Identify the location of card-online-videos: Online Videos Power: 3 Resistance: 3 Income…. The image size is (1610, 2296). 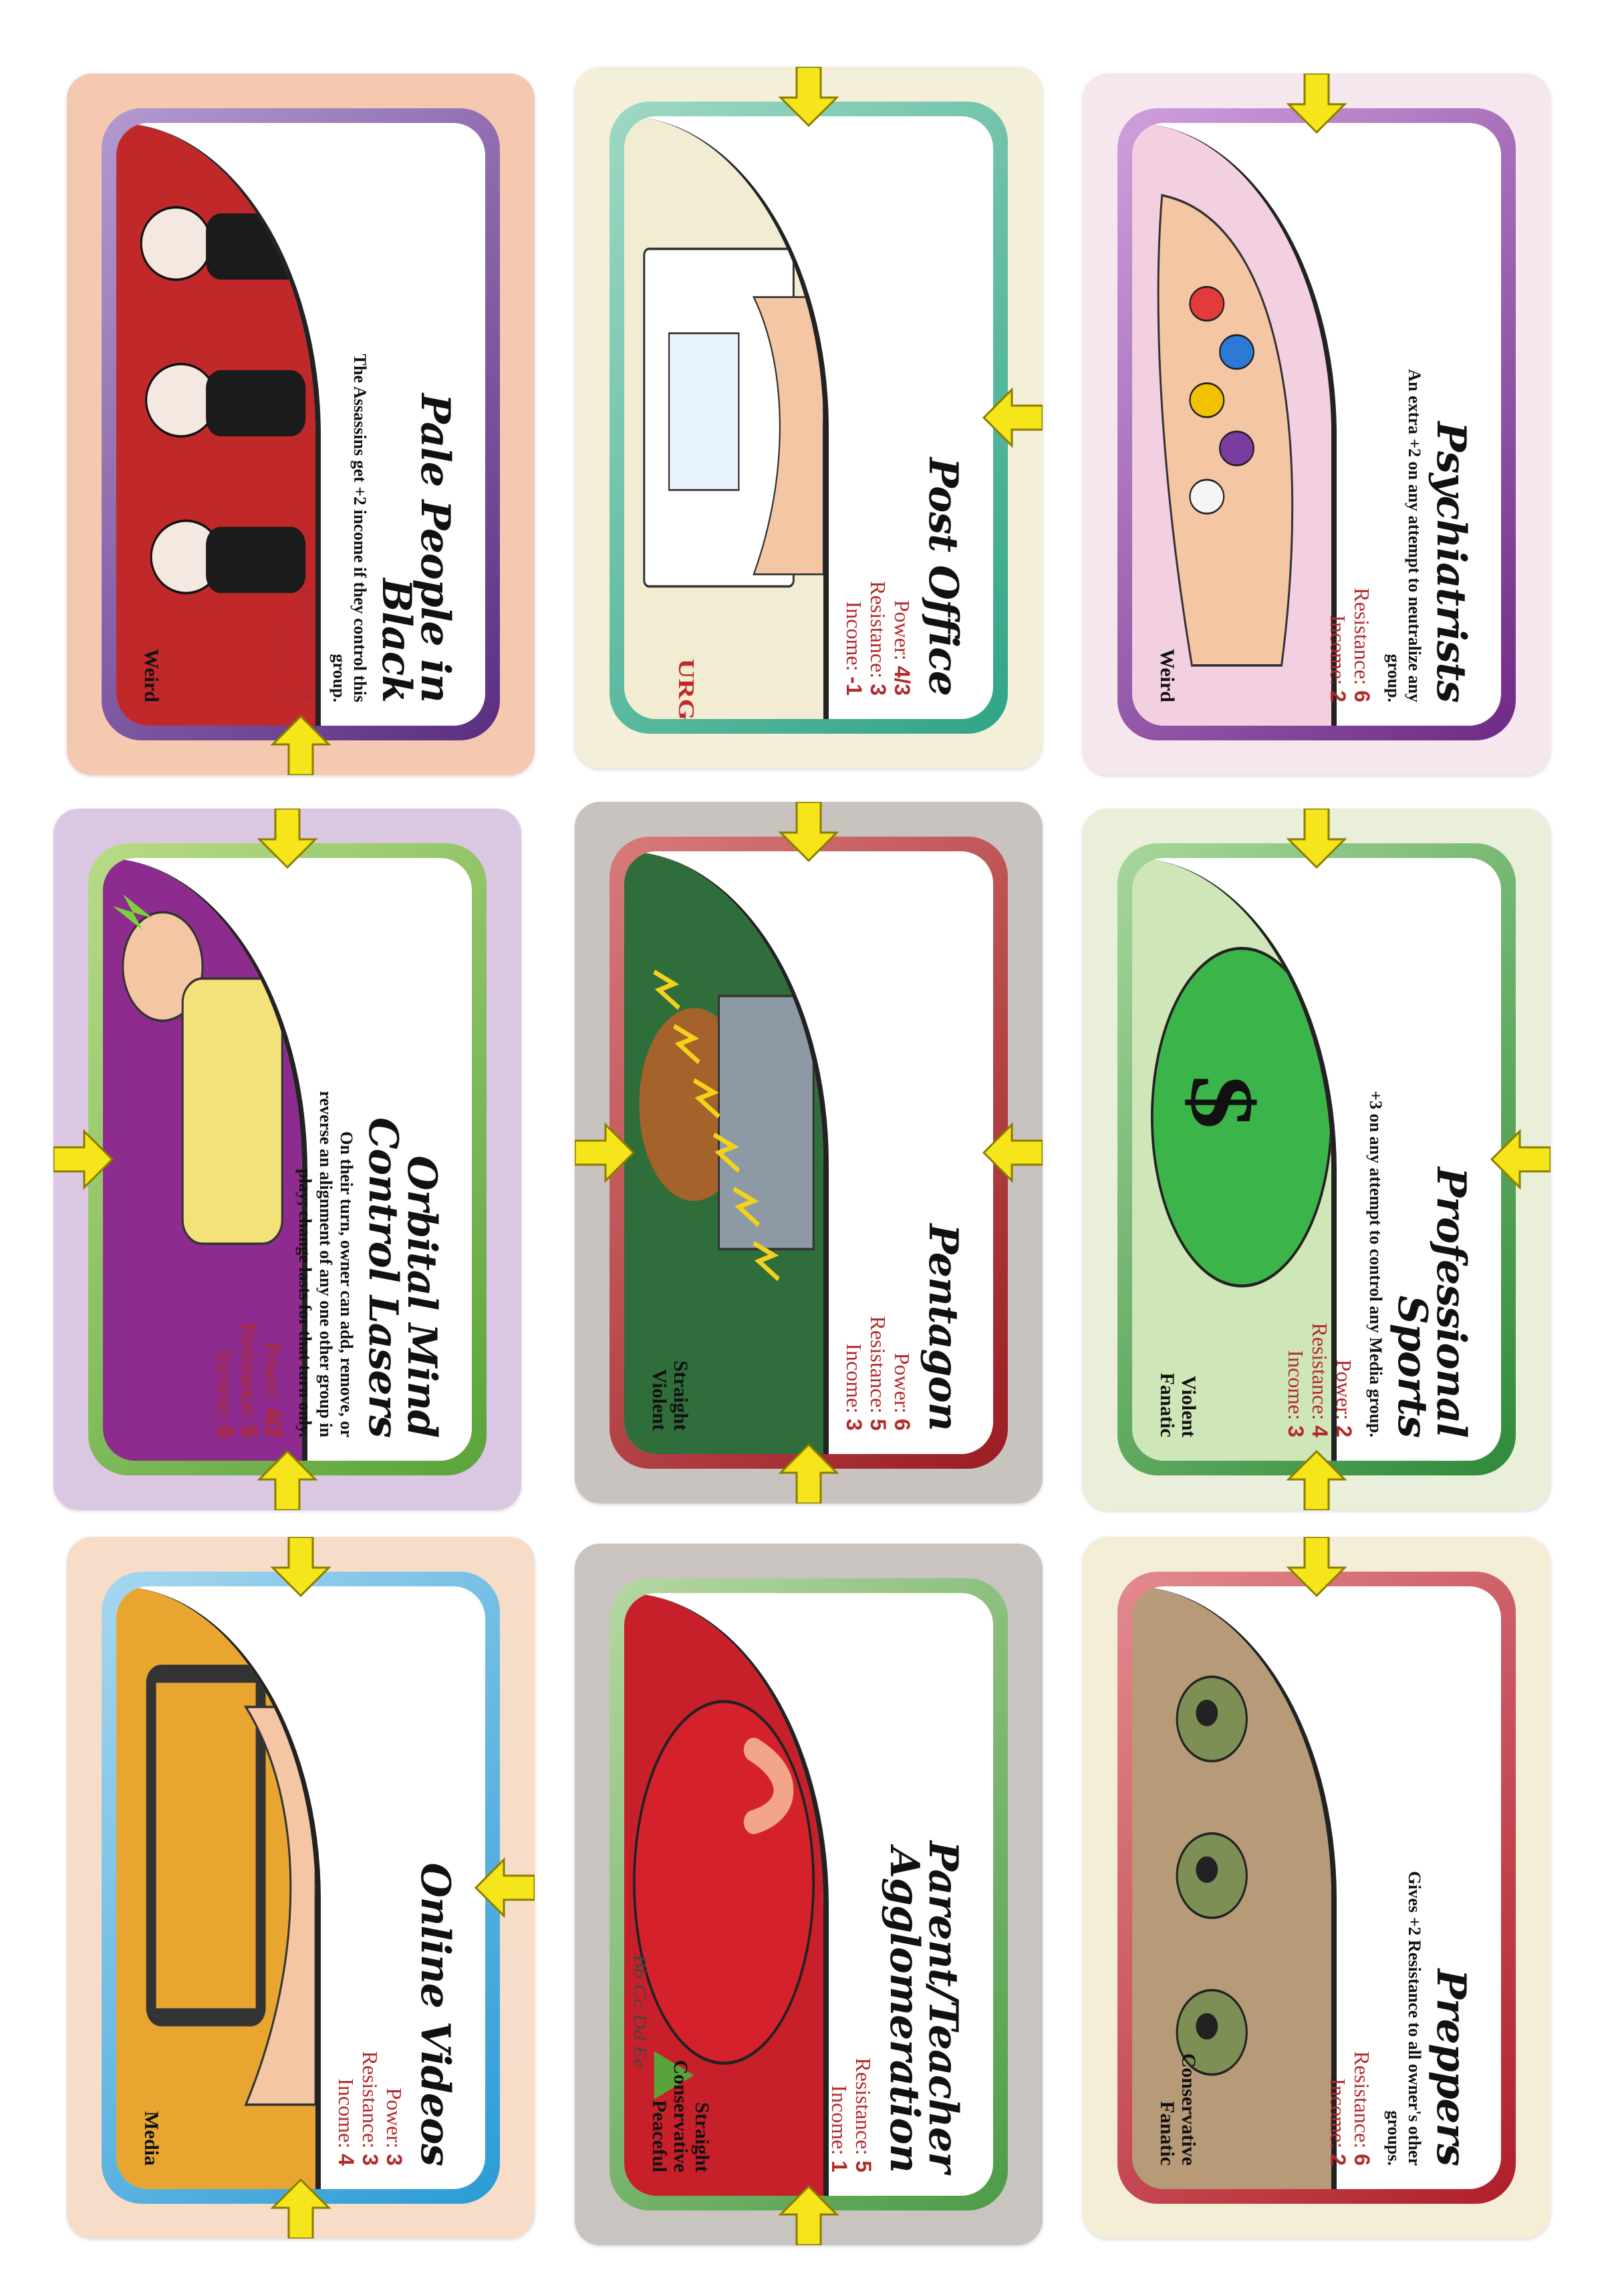
(301, 1888).